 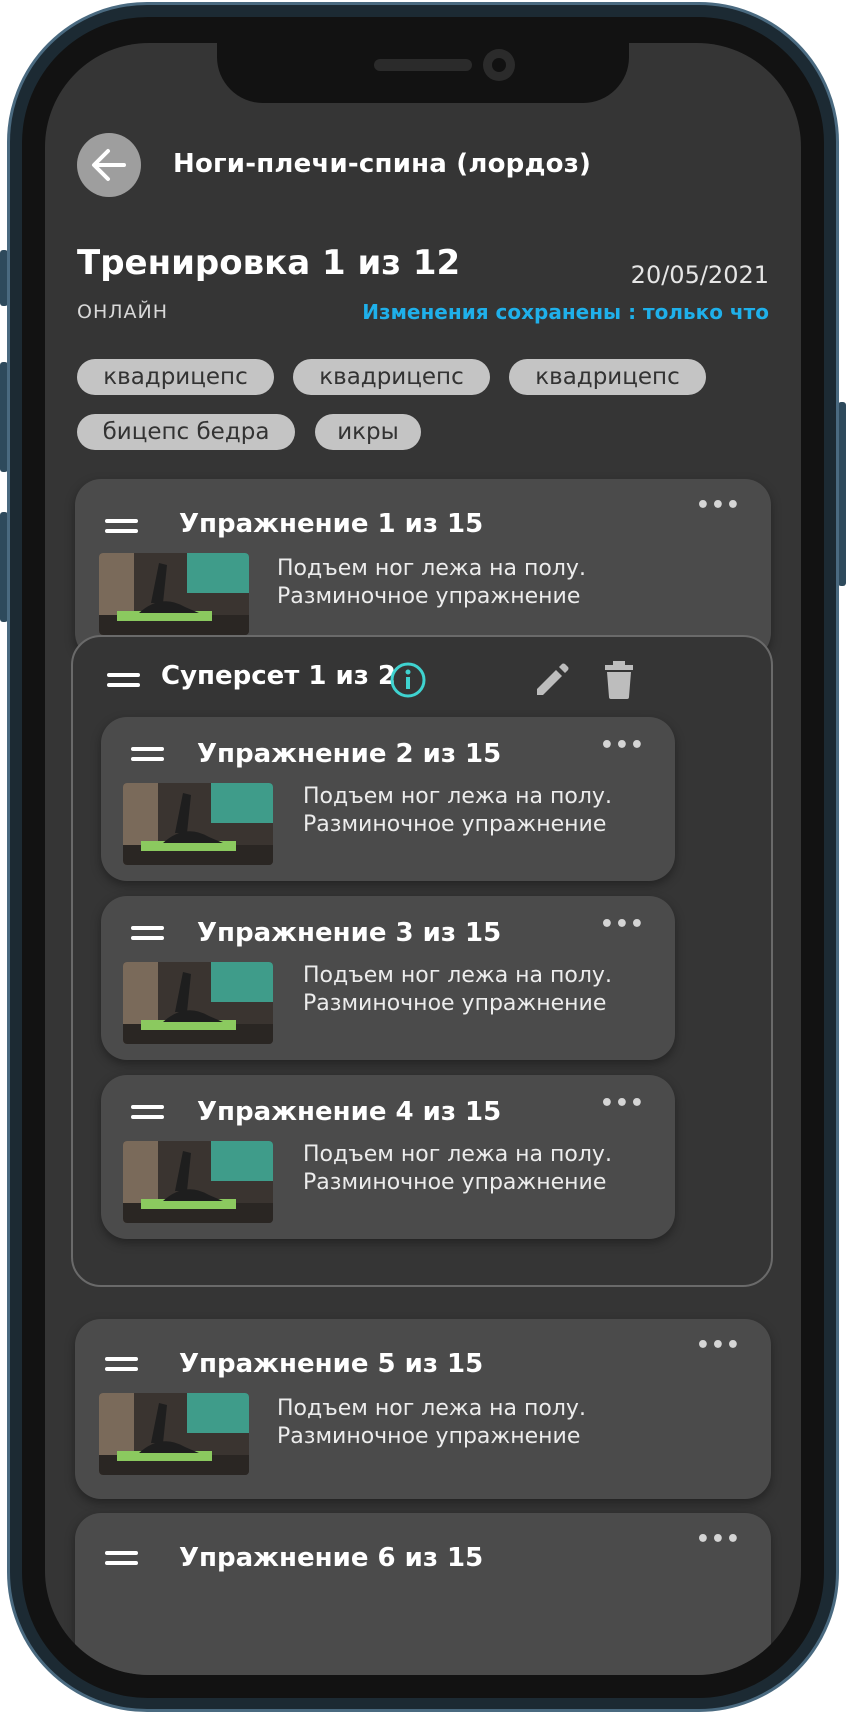 What do you see at coordinates (331, 524) in the screenshot?
I see `exercise-title: Упражнение 1 из 15` at bounding box center [331, 524].